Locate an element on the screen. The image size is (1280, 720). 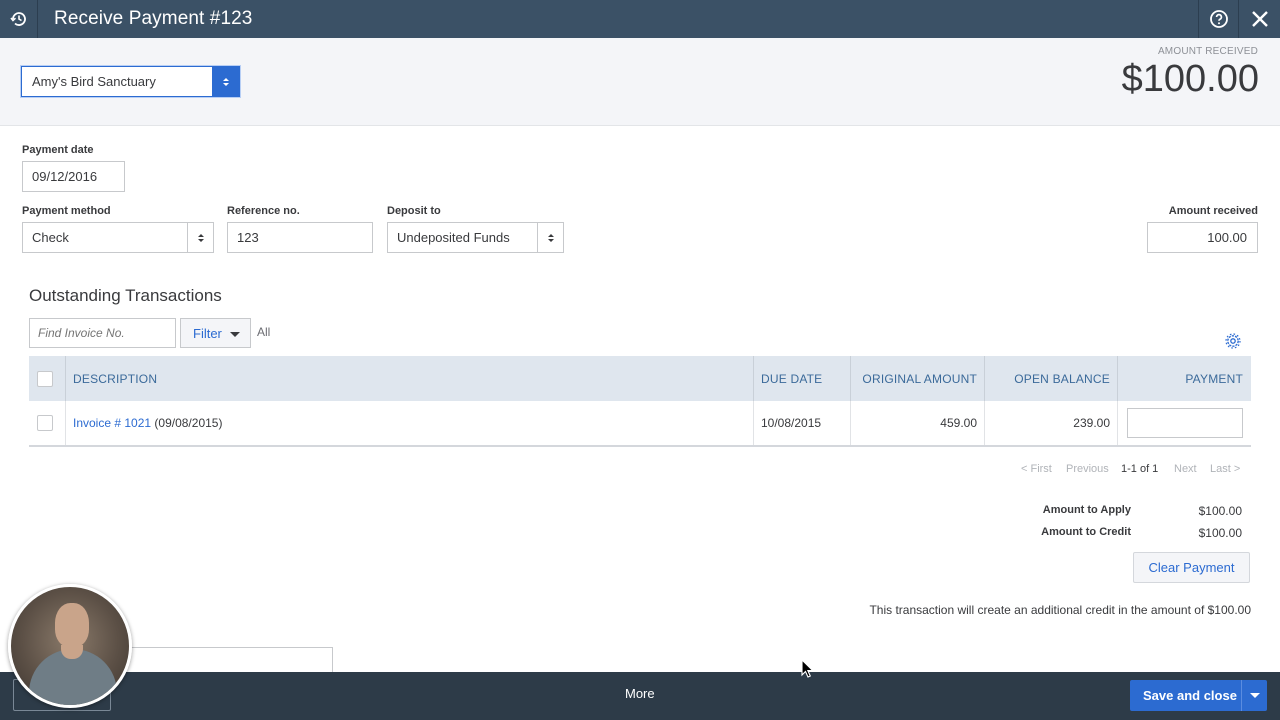
customer-select: Amy's Bird Sanctuary is located at coordinates (130, 81).